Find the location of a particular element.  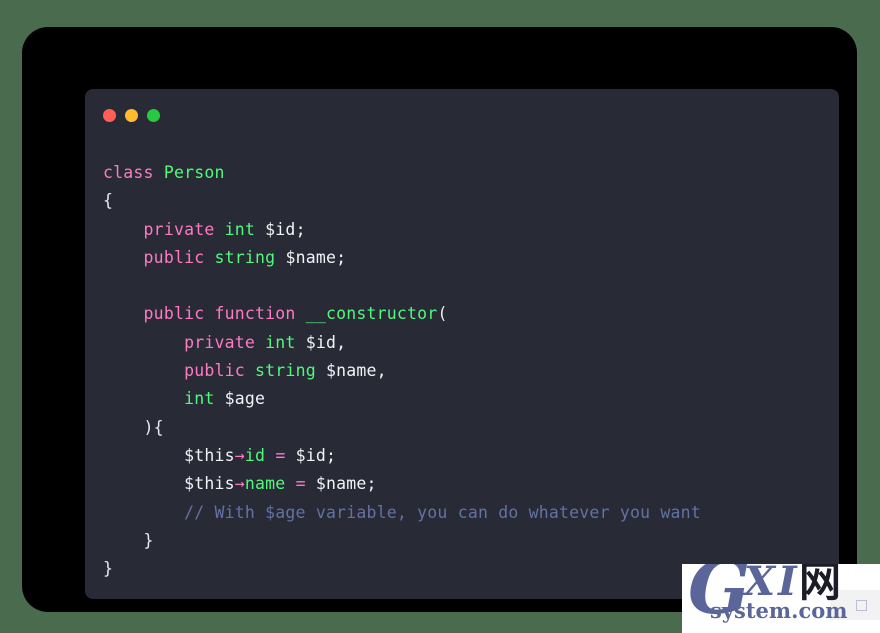

code-line: $this→id = $id; is located at coordinates (220, 455).